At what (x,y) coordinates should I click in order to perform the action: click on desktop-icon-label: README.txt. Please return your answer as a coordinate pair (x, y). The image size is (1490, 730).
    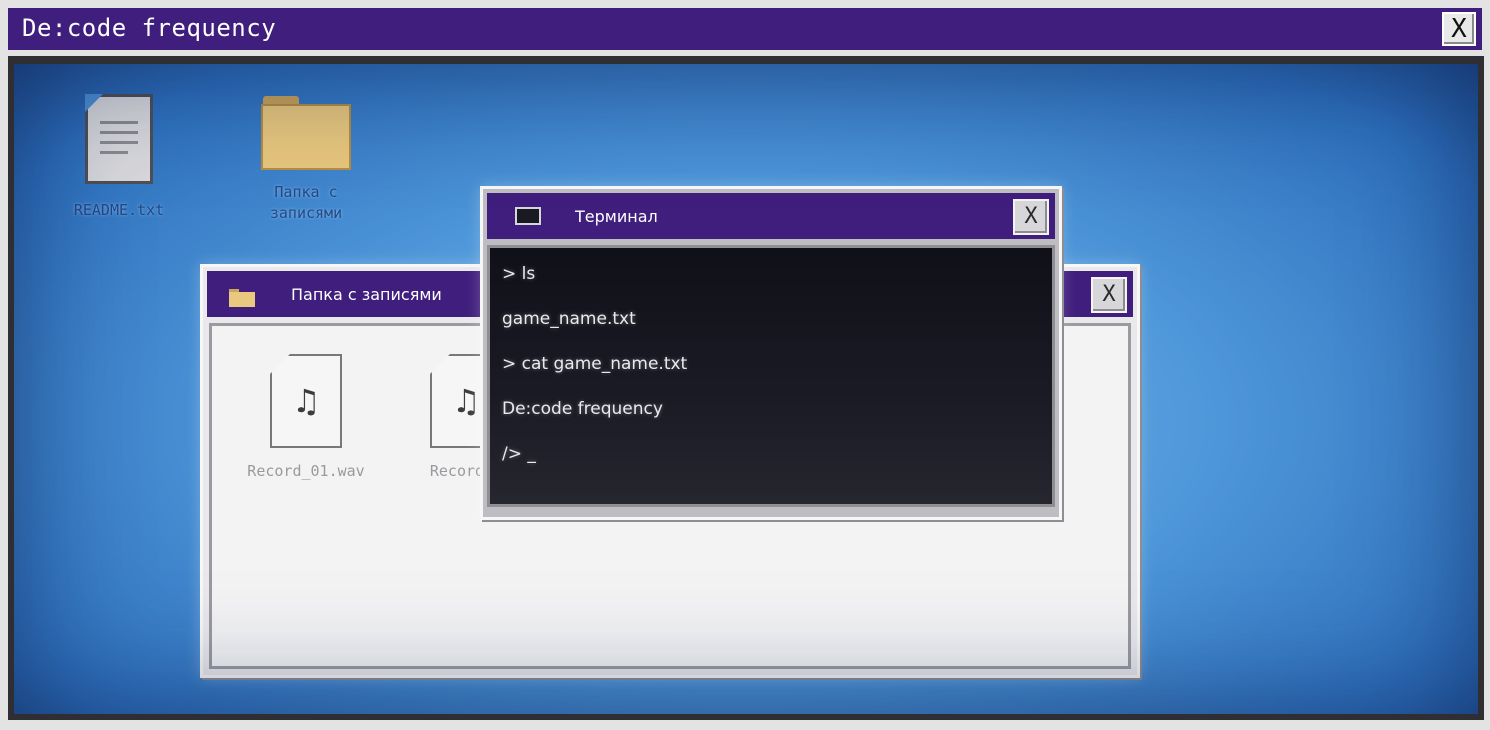
    Looking at the image, I should click on (119, 210).